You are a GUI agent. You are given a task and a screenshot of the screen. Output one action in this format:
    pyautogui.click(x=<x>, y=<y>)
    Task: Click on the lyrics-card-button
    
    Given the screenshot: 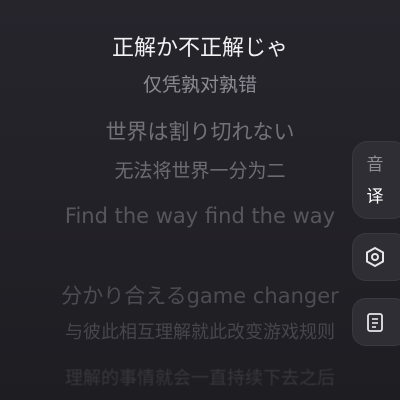 What is the action you would take?
    pyautogui.click(x=376, y=322)
    